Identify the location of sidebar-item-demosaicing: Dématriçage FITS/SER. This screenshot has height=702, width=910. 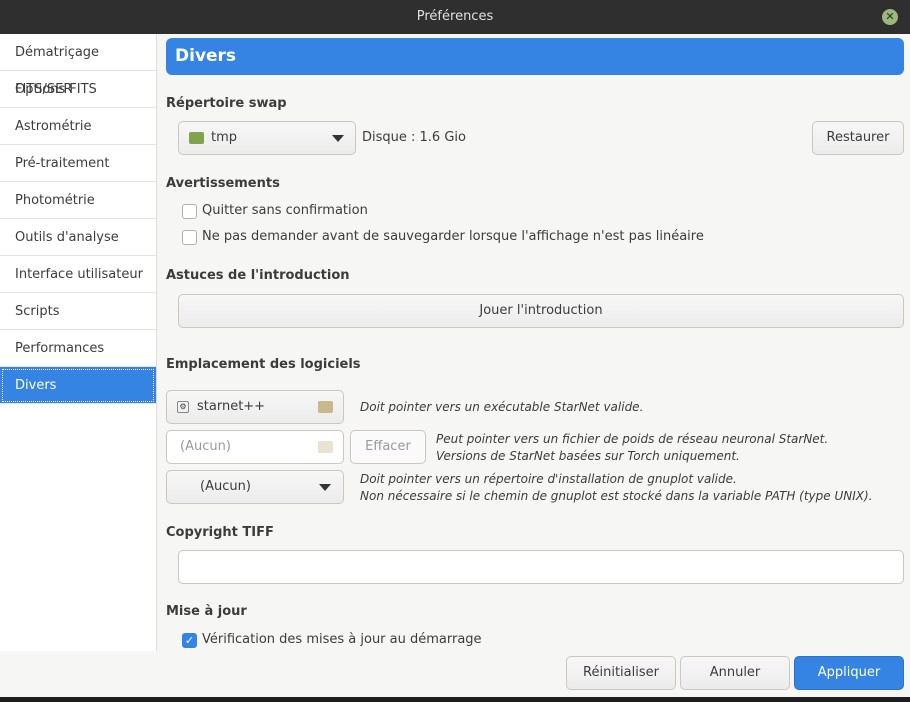
(78, 65).